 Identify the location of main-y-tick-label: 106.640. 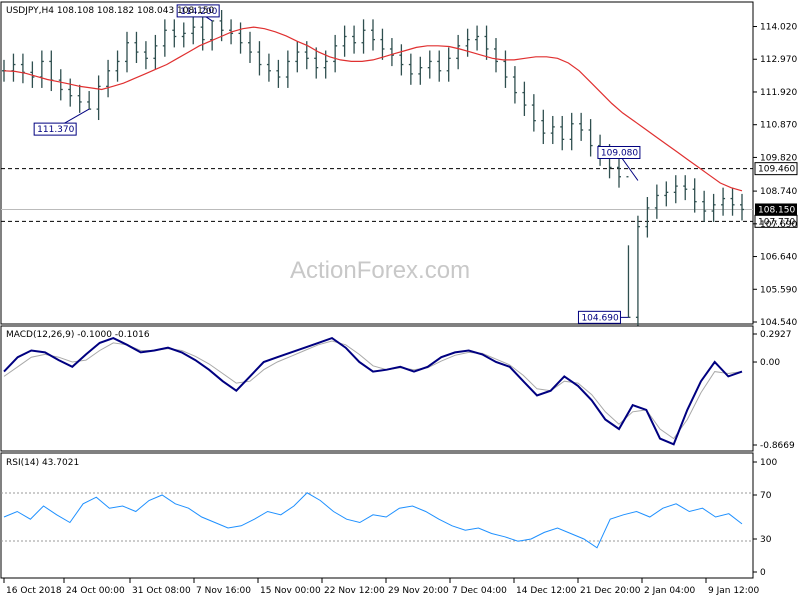
(778, 258).